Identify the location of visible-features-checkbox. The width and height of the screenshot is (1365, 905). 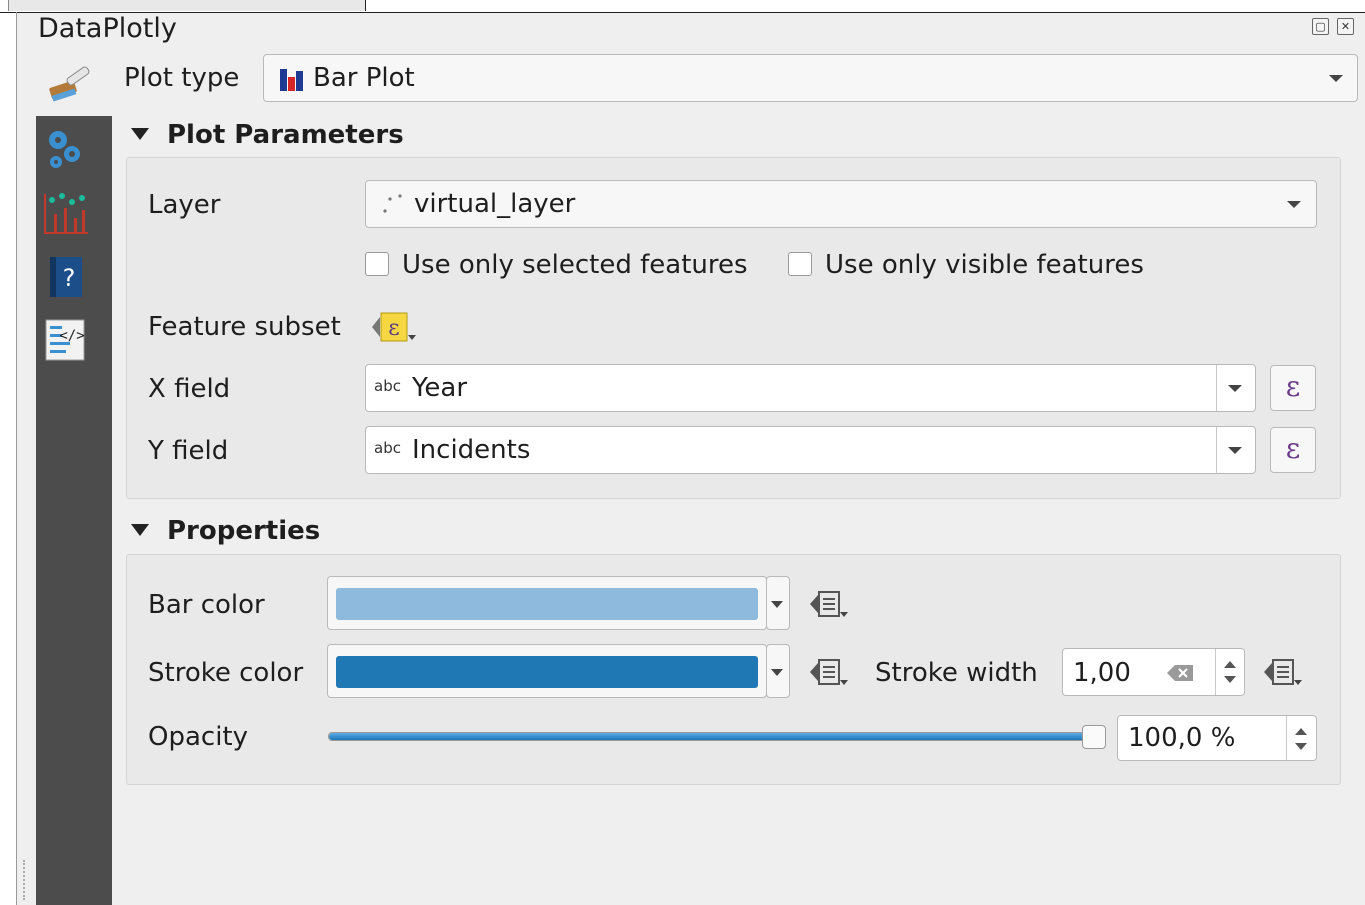
(800, 264).